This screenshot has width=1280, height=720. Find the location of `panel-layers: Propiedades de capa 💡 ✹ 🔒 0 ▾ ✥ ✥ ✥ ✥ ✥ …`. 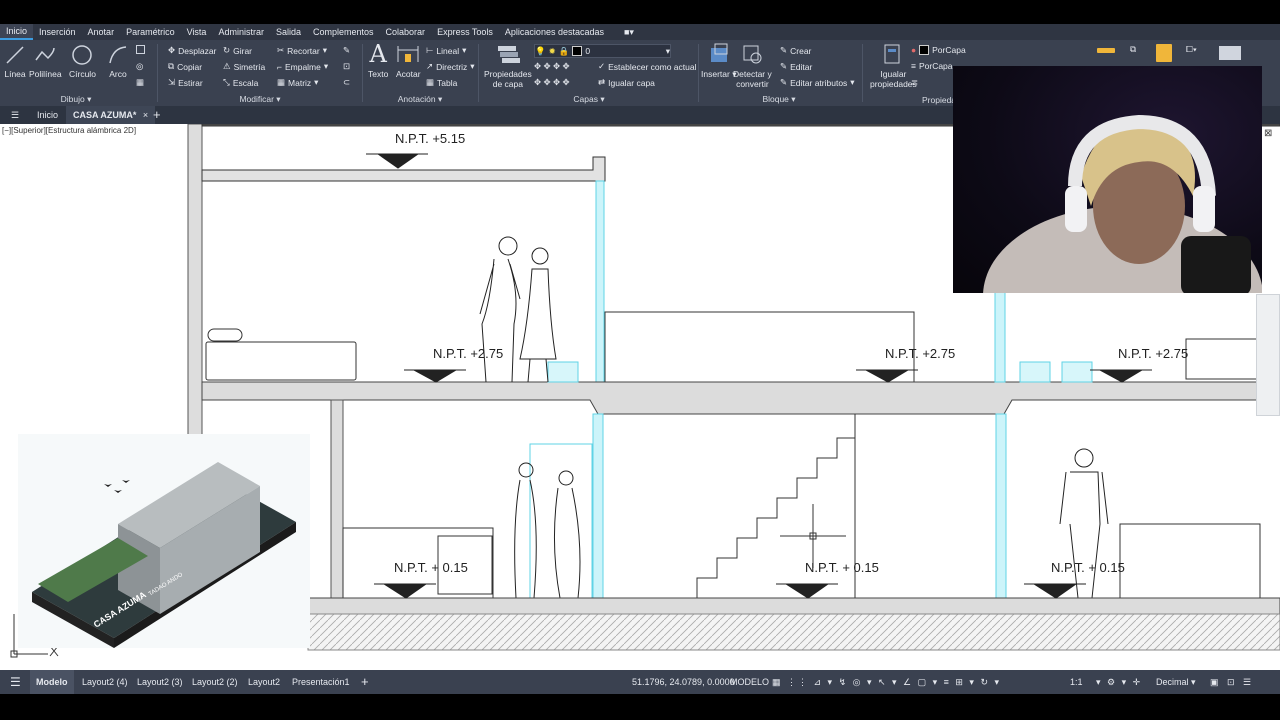

panel-layers: Propiedades de capa 💡 ✹ 🔒 0 ▾ ✥ ✥ ✥ ✥ ✥ … is located at coordinates (589, 73).